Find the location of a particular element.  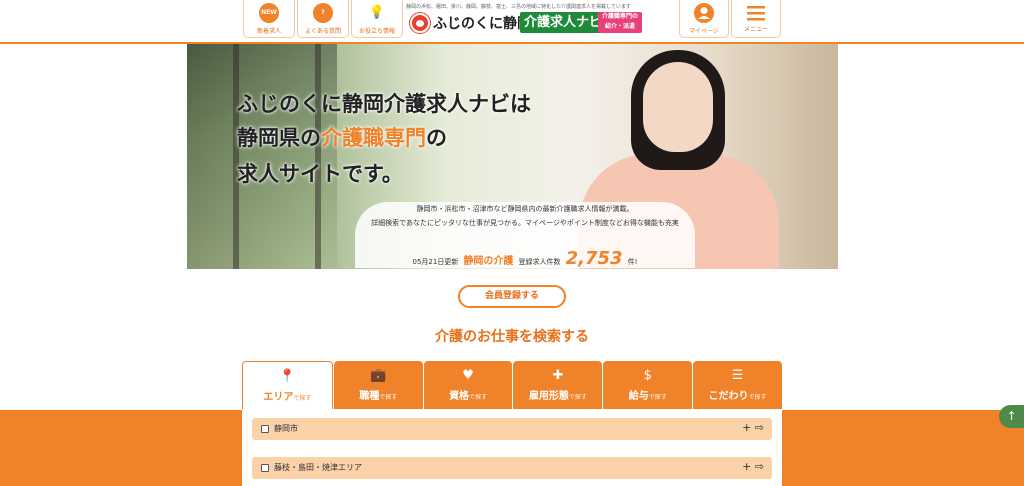

count-unit: 件! is located at coordinates (632, 262).